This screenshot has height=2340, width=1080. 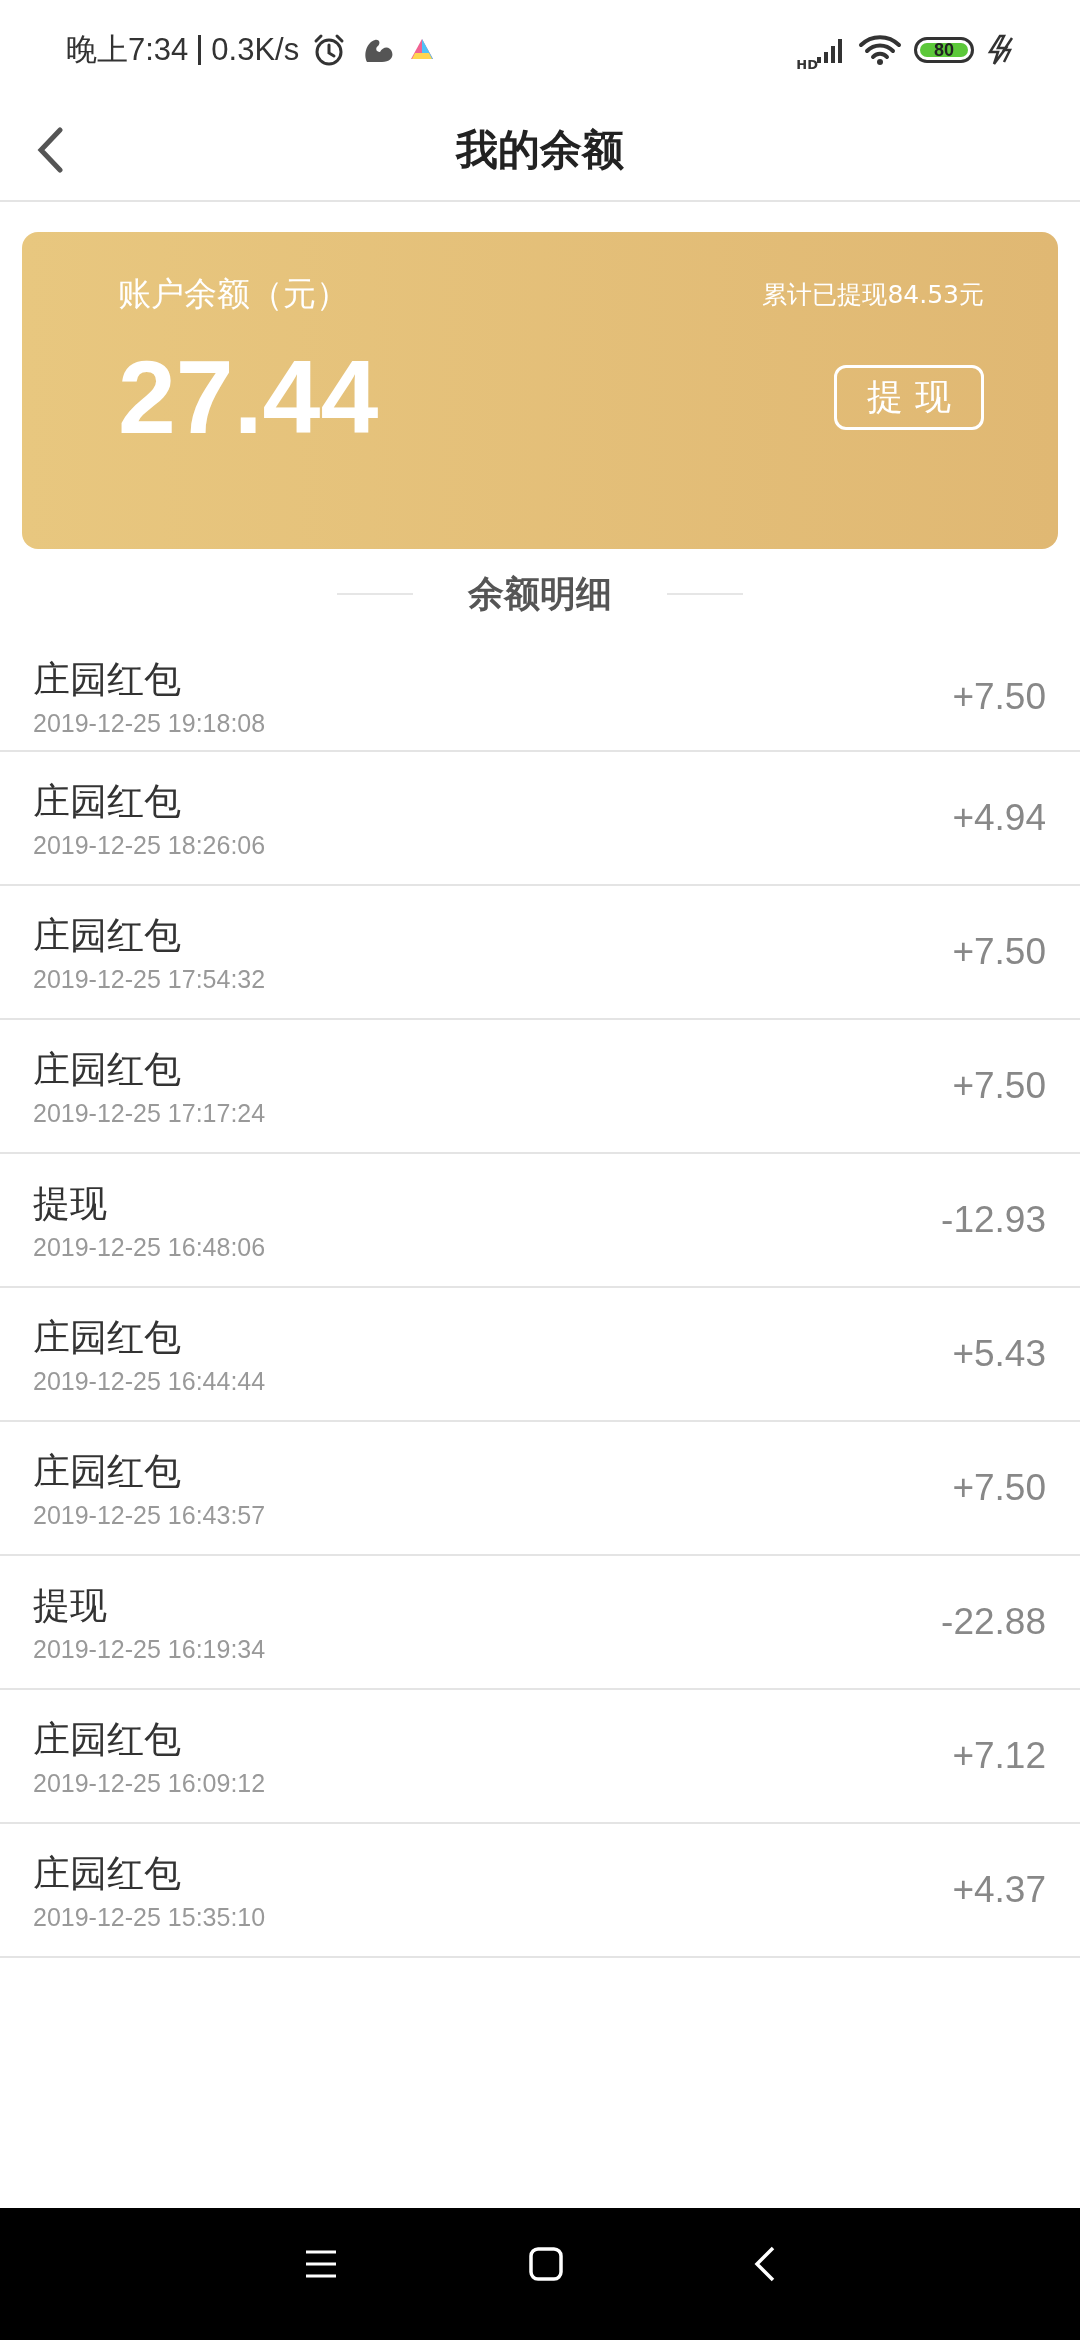 I want to click on transaction-row: 庄园红包 2019-12-25 19:18:08 +7.50, so click(x=540, y=695).